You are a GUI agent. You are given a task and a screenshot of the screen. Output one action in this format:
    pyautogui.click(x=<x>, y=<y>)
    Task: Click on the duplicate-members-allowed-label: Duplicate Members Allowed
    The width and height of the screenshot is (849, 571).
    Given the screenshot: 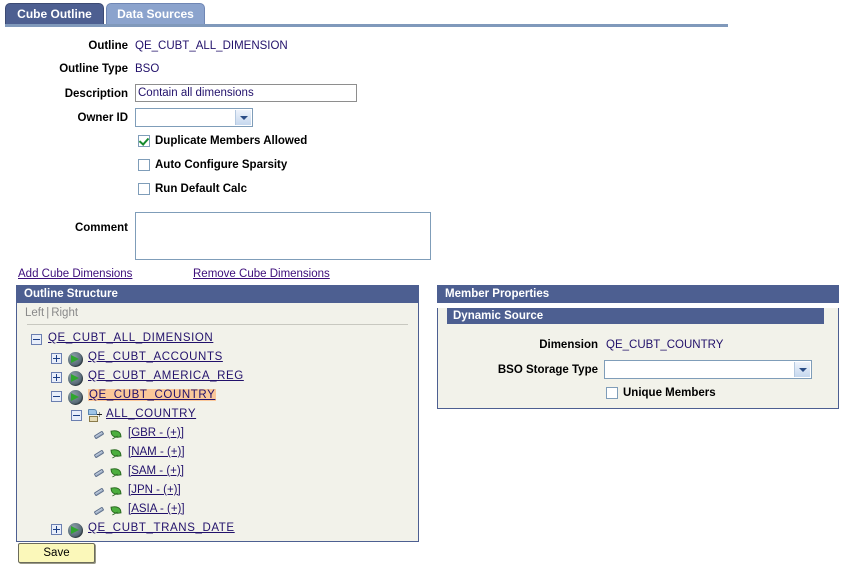 What is the action you would take?
    pyautogui.click(x=231, y=141)
    